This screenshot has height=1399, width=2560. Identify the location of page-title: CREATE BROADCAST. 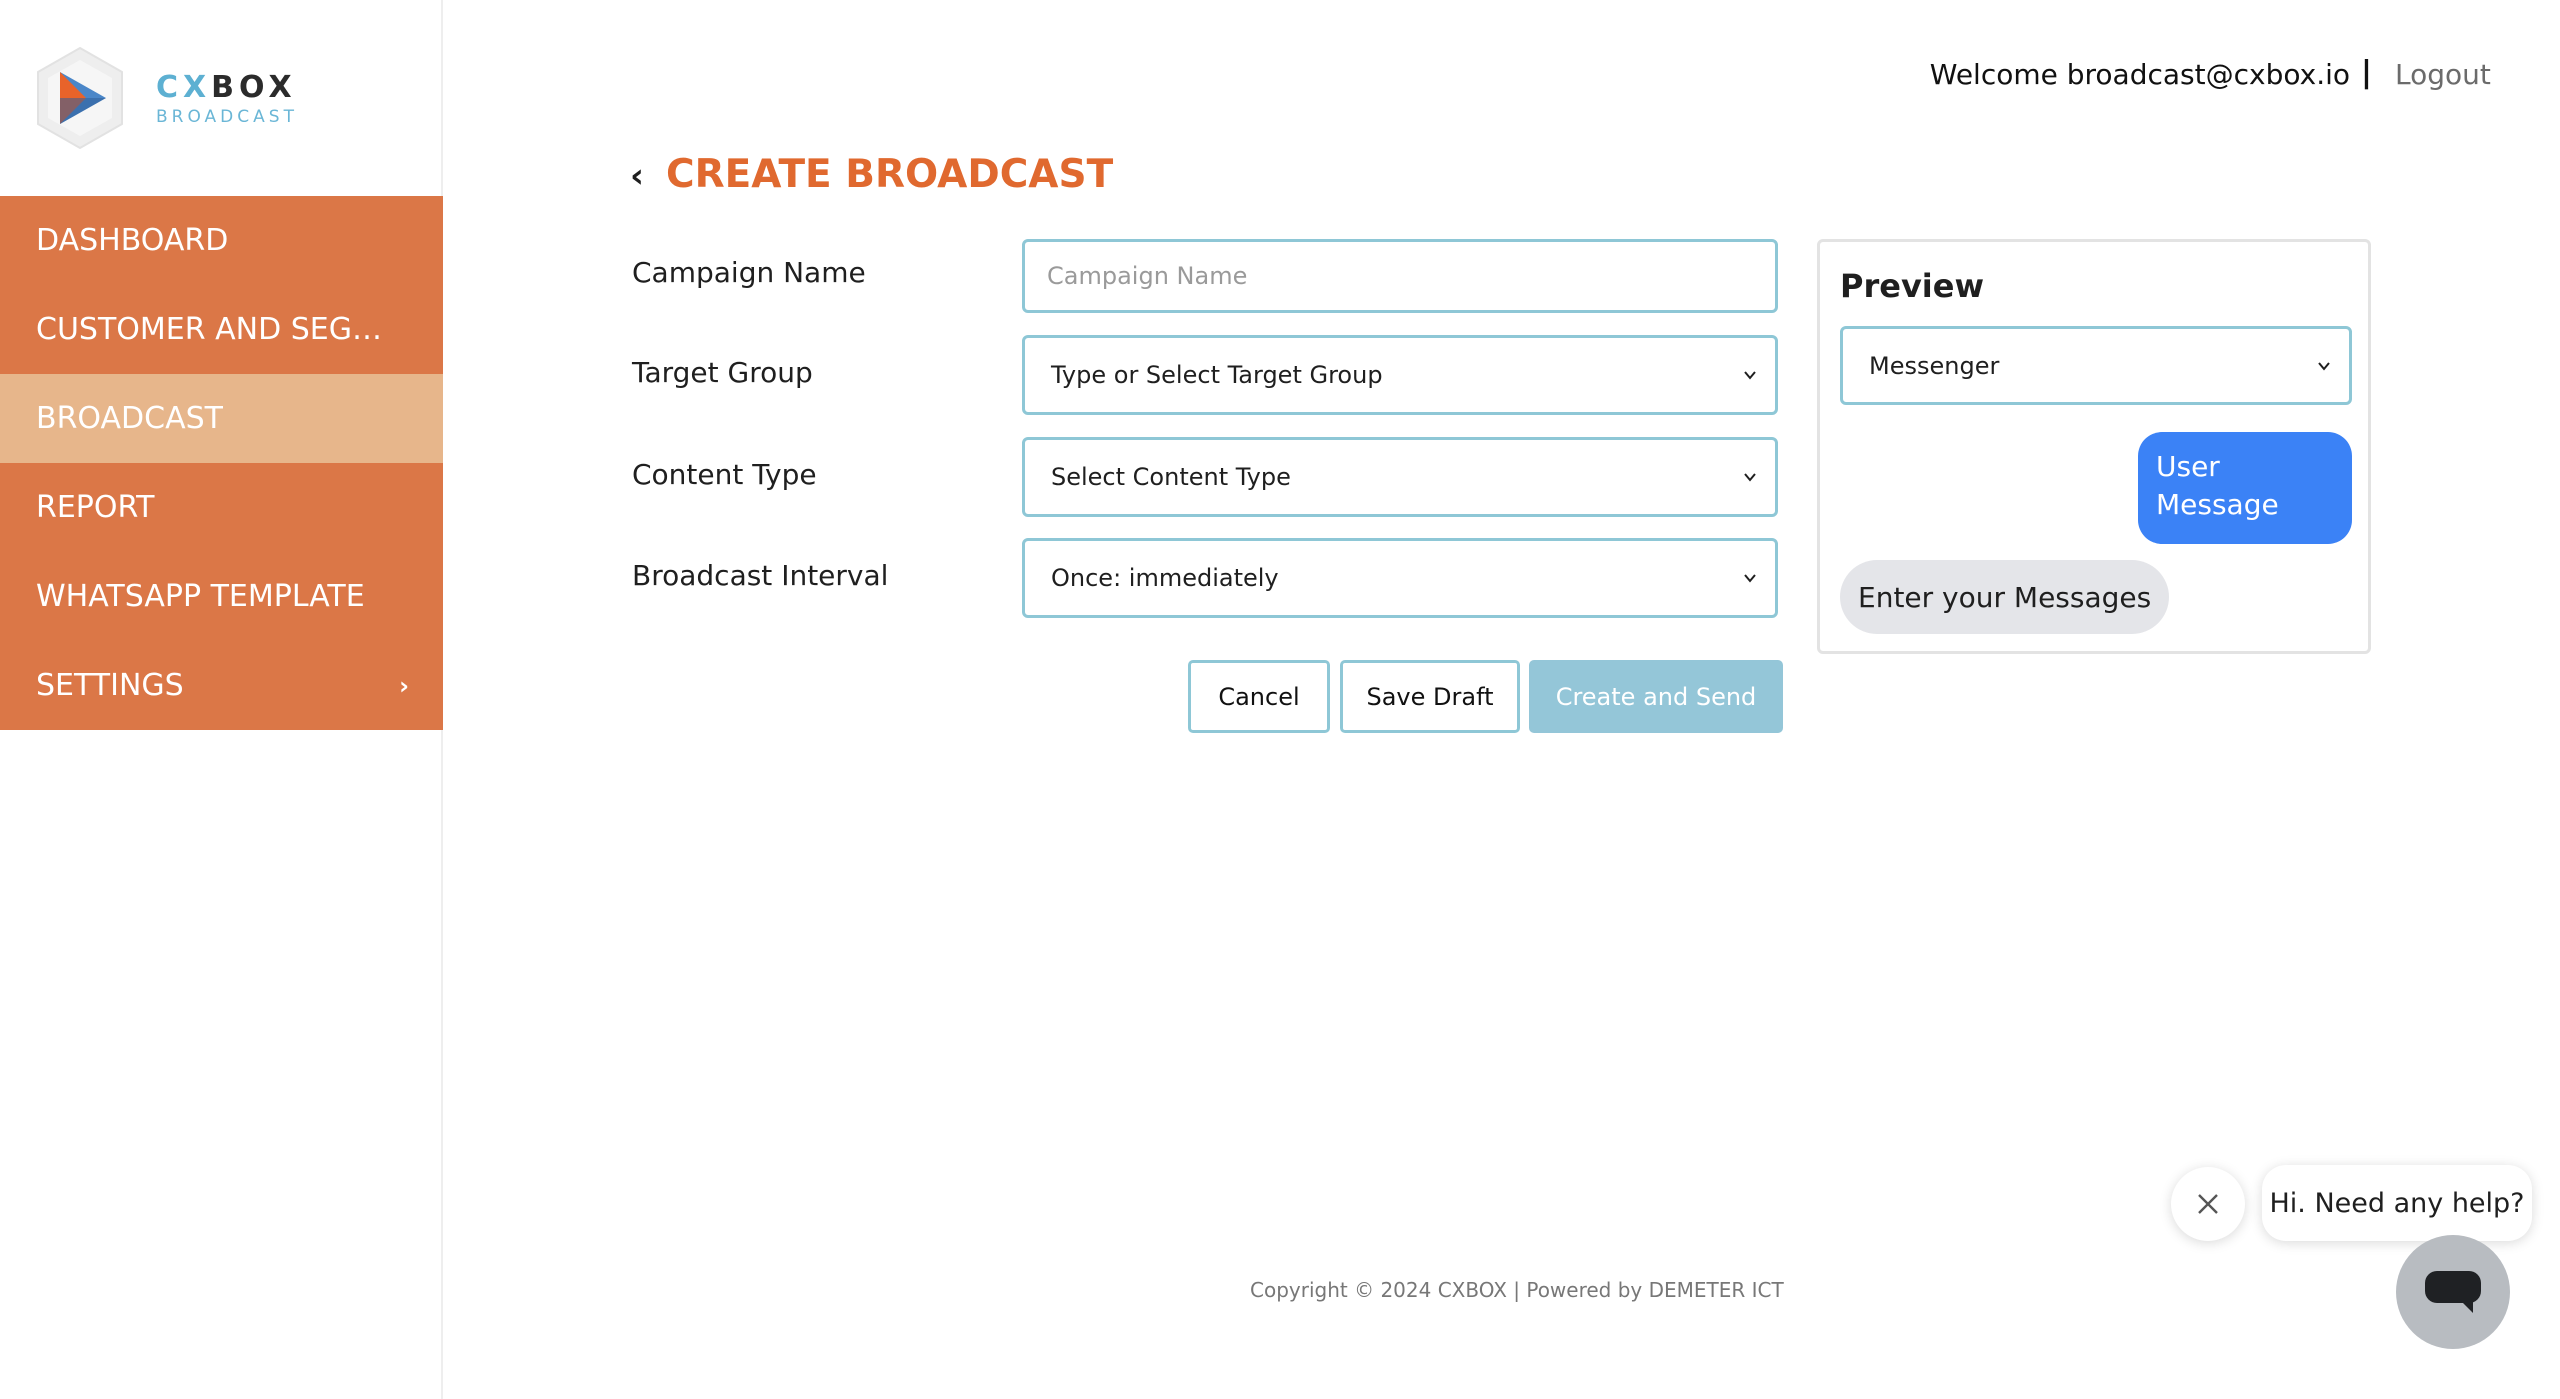
(890, 174).